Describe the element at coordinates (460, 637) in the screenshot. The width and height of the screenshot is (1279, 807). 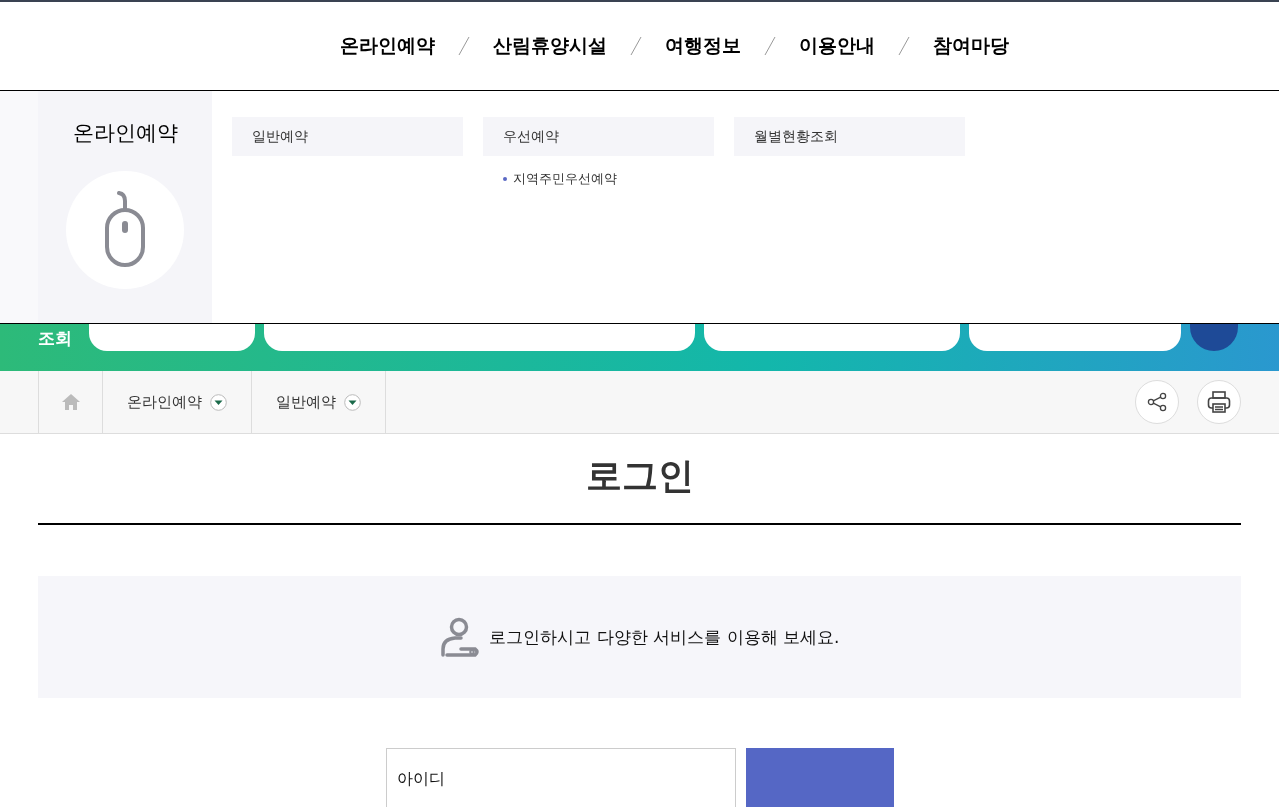
I see `user-key-icon` at that location.